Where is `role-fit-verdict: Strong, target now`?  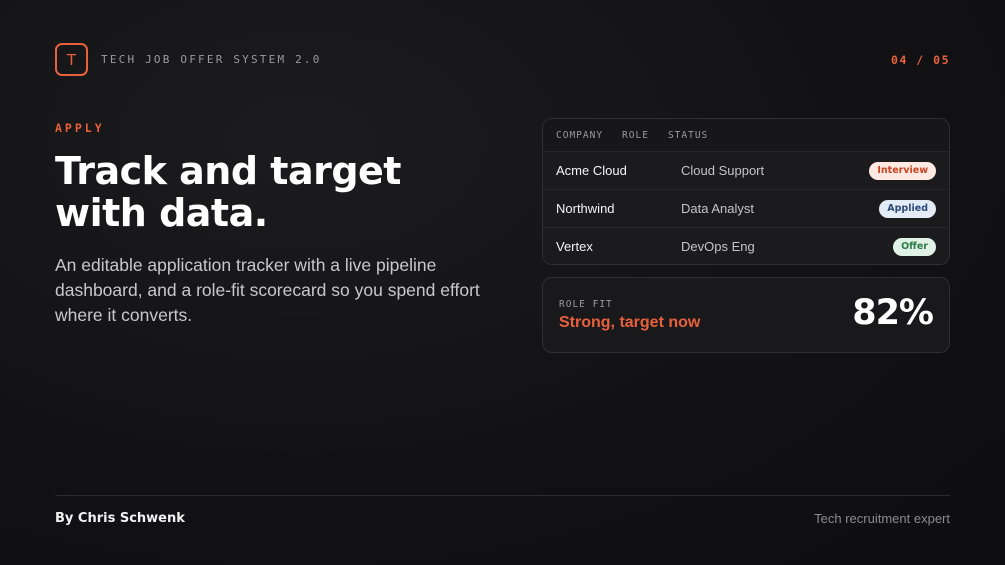 role-fit-verdict: Strong, target now is located at coordinates (630, 322).